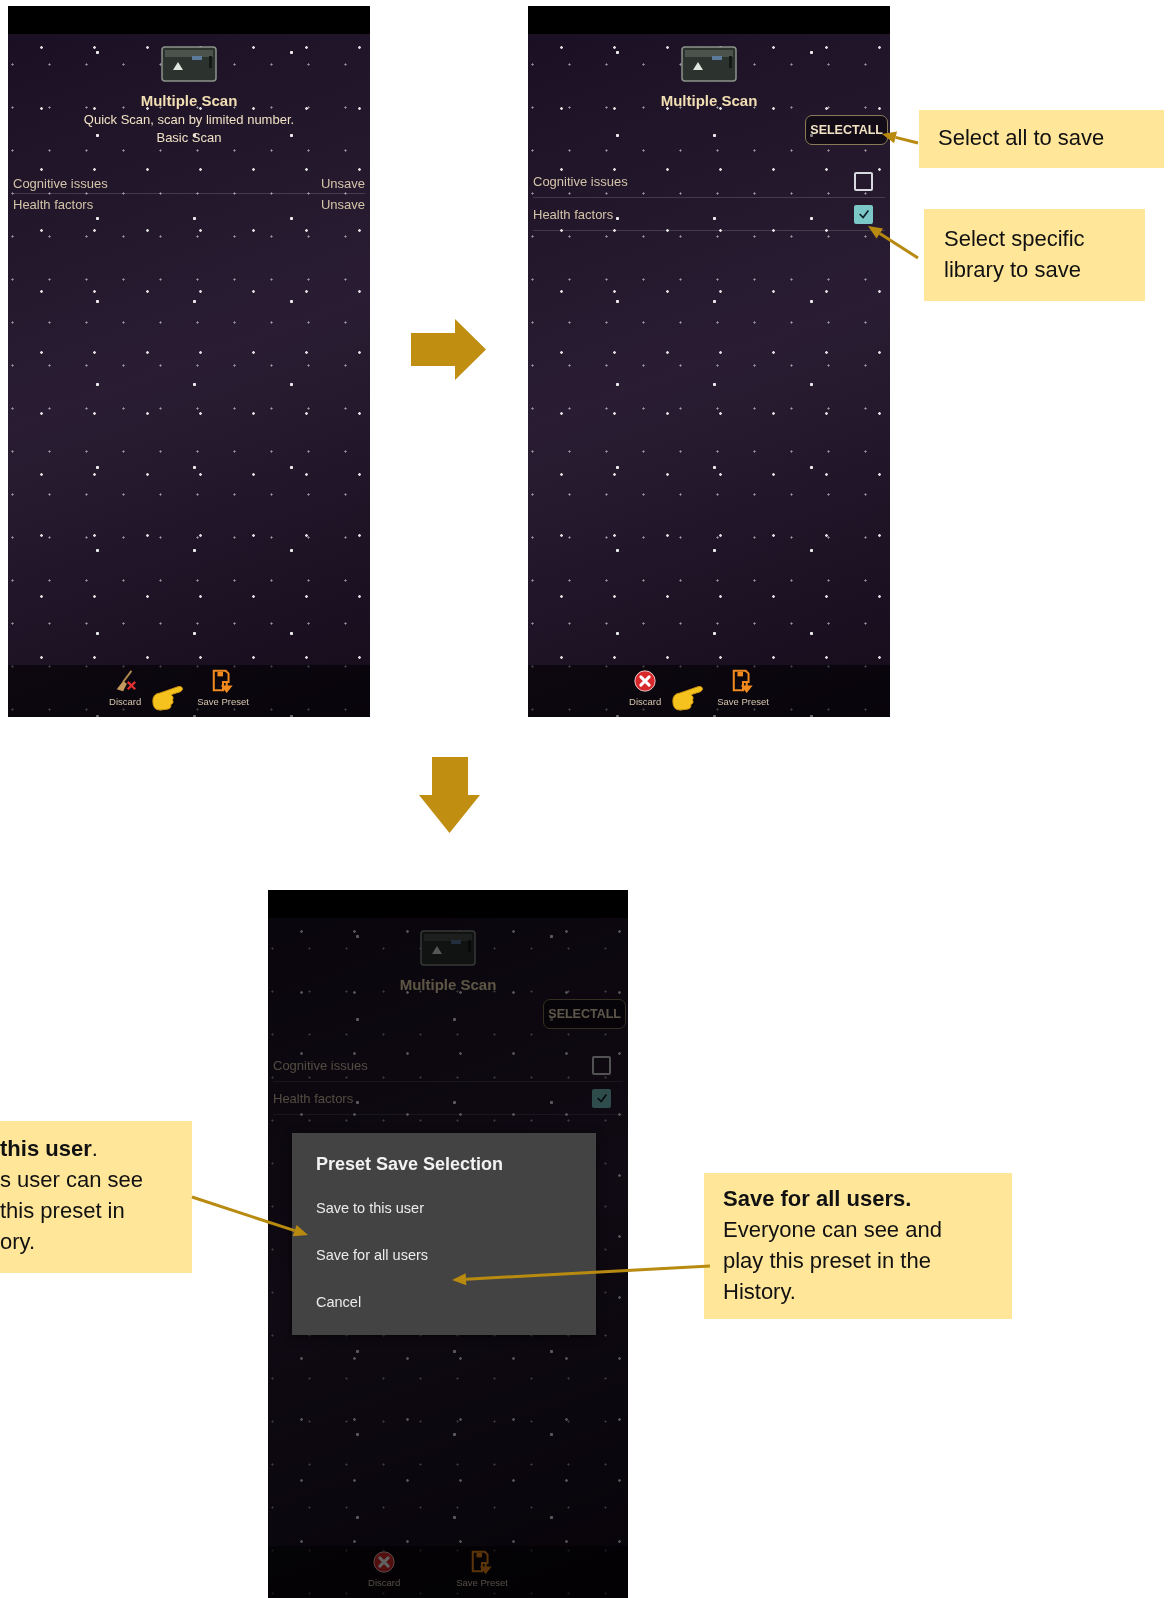 Image resolution: width=1168 pixels, height=1598 pixels. Describe the element at coordinates (410, 1164) in the screenshot. I see `dialog-title: Preset Save Selection` at that location.